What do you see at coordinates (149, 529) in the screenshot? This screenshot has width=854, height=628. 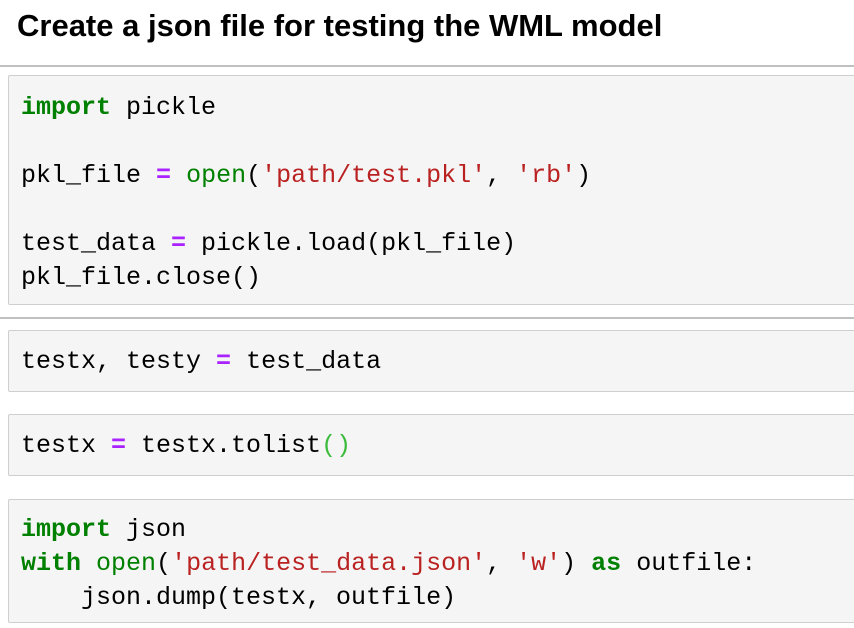 I see `code-token: json` at bounding box center [149, 529].